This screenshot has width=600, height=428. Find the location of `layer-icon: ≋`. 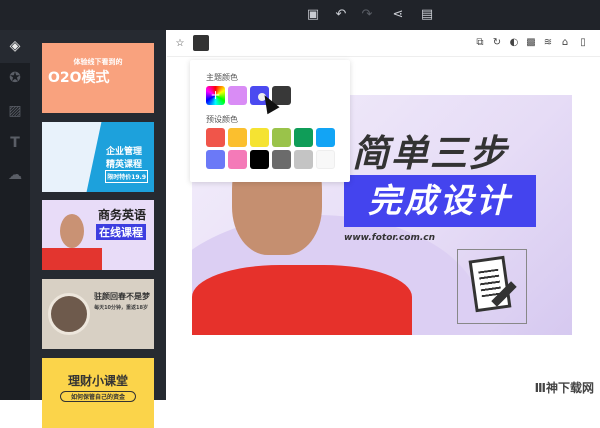

layer-icon: ≋ is located at coordinates (548, 43).